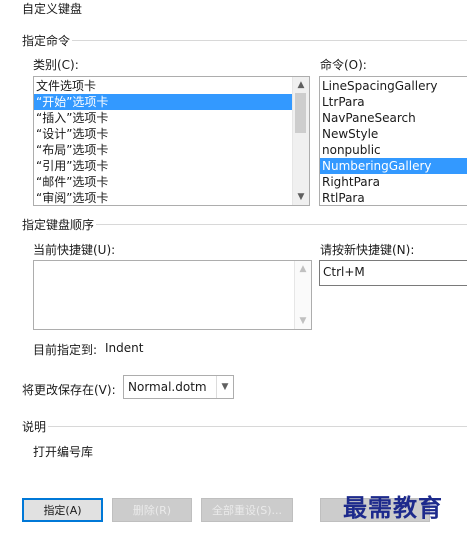  What do you see at coordinates (393, 150) in the screenshot?
I see `list-item: nonpublic` at bounding box center [393, 150].